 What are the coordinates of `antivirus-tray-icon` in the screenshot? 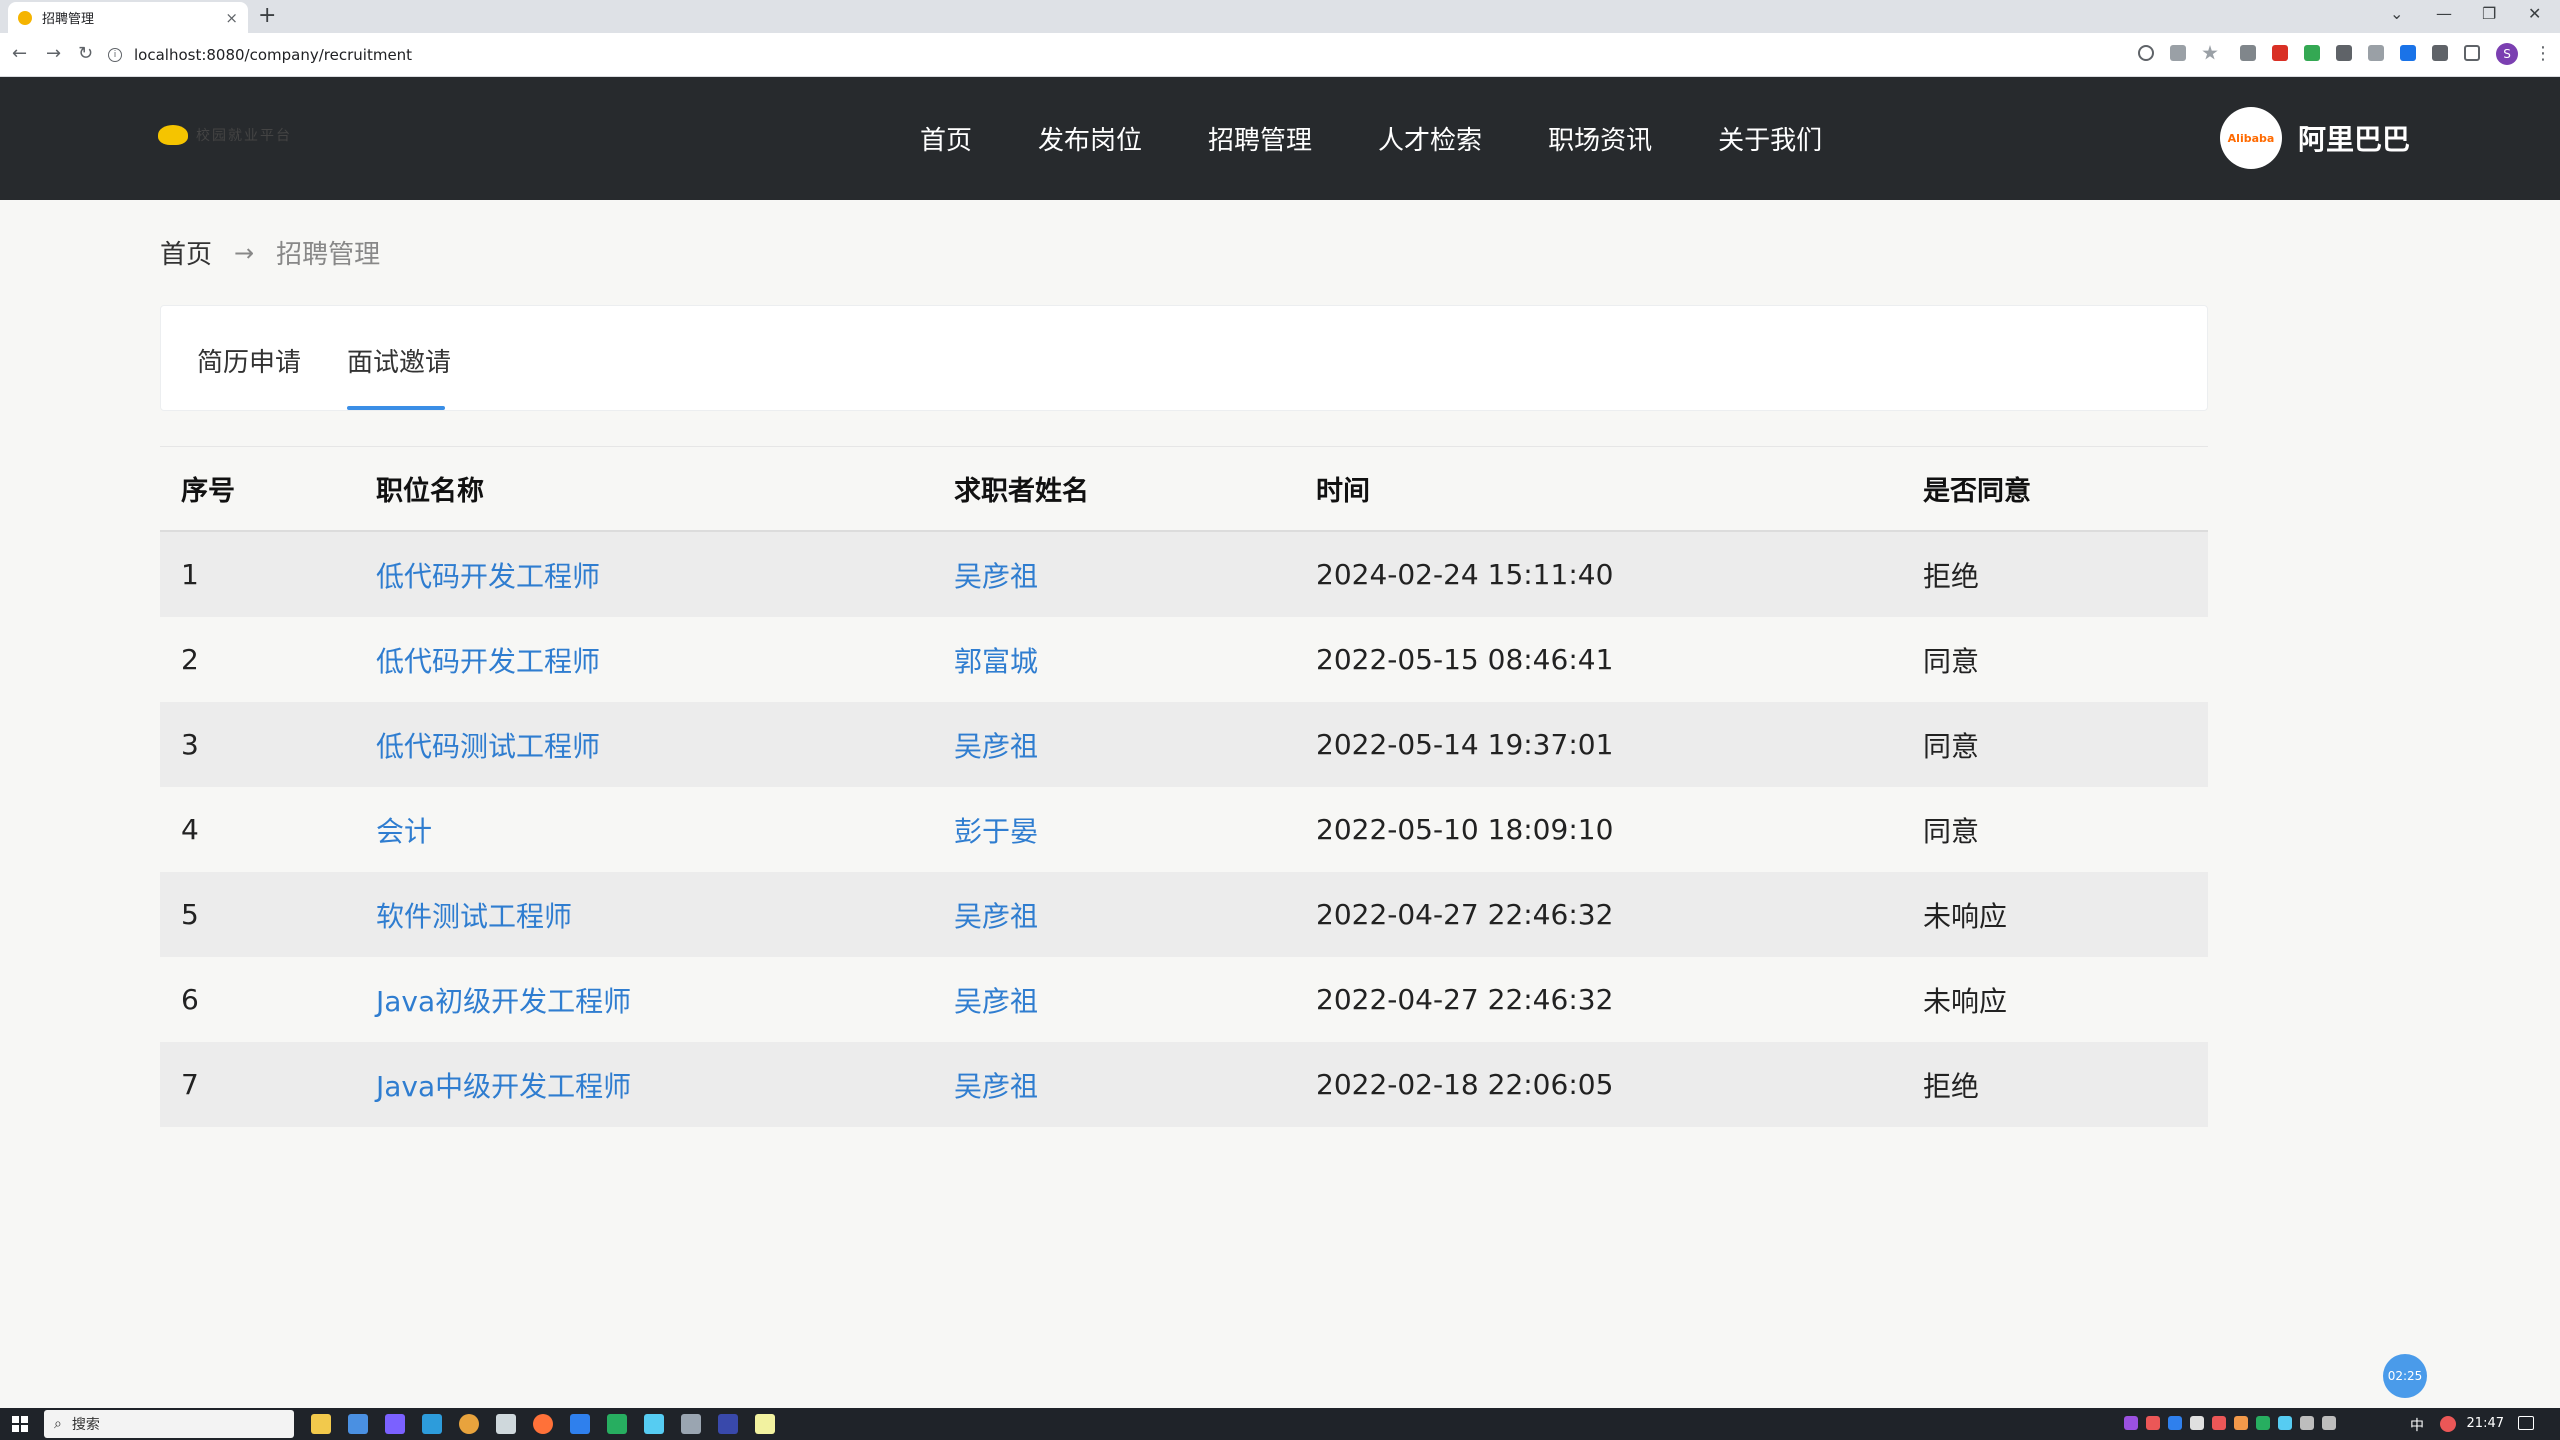 It's located at (2448, 1424).